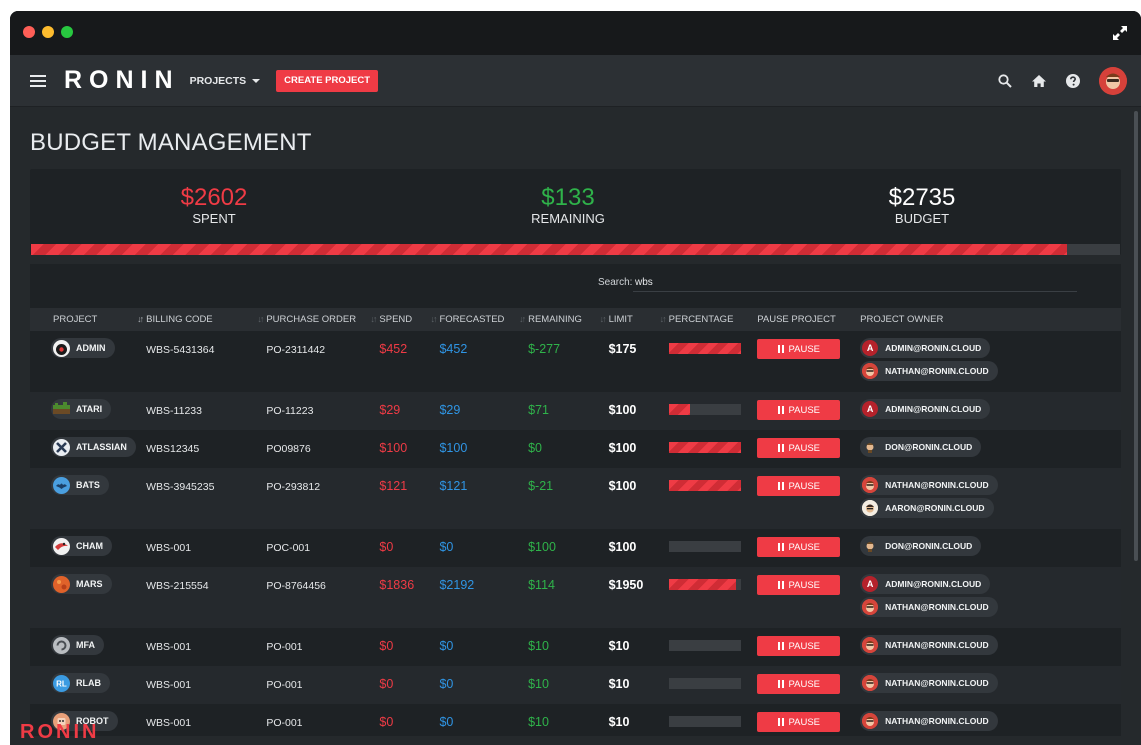  Describe the element at coordinates (1005, 81) in the screenshot. I see `search-icon` at that location.